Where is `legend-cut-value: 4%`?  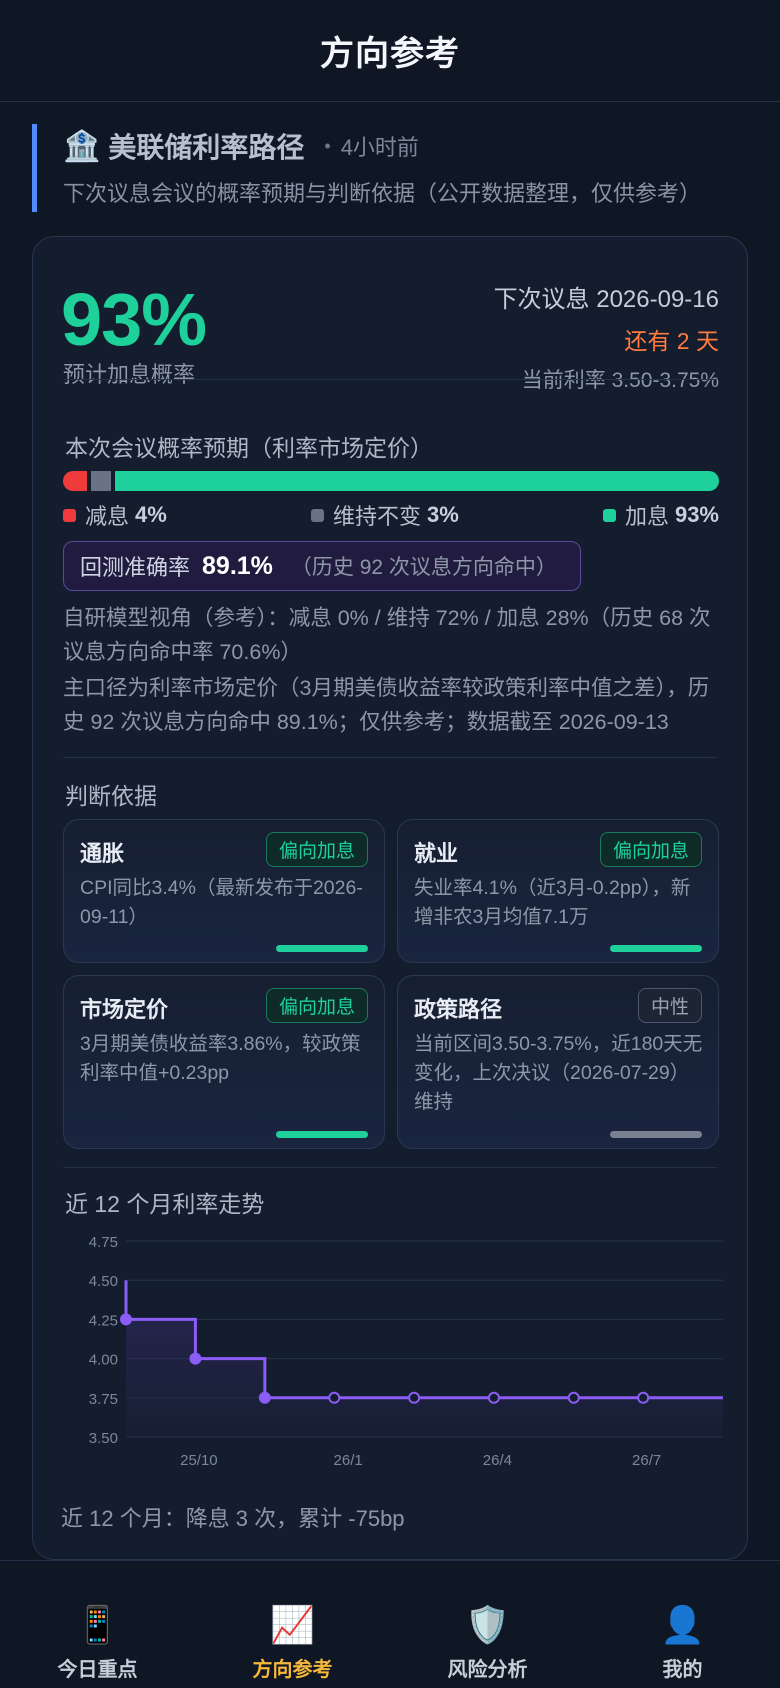 legend-cut-value: 4% is located at coordinates (151, 514).